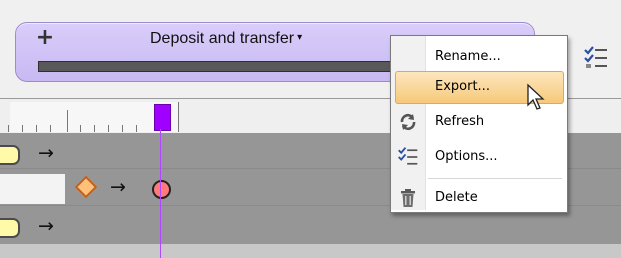 This screenshot has height=258, width=621. What do you see at coordinates (160, 193) in the screenshot?
I see `playhead-line` at bounding box center [160, 193].